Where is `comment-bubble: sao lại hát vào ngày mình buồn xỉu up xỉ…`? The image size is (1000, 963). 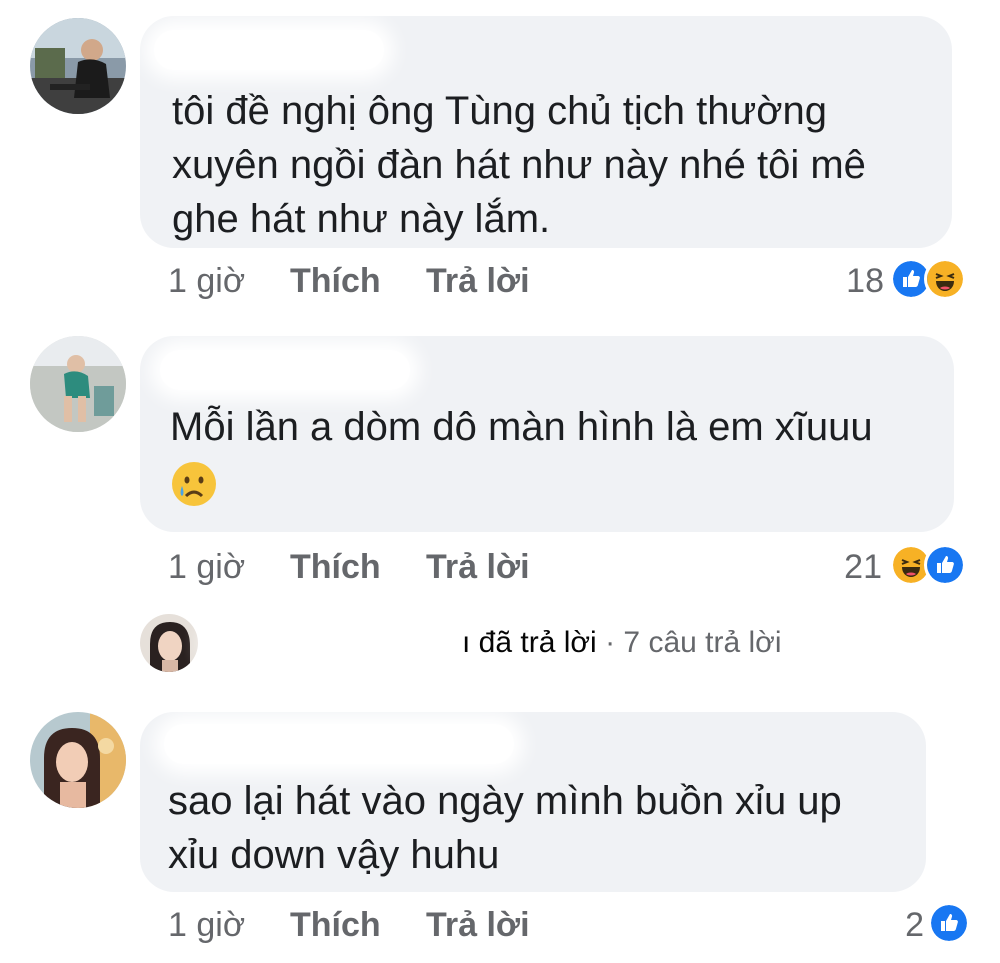
comment-bubble: sao lại hát vào ngày mình buồn xỉu up xỉ… is located at coordinates (533, 802).